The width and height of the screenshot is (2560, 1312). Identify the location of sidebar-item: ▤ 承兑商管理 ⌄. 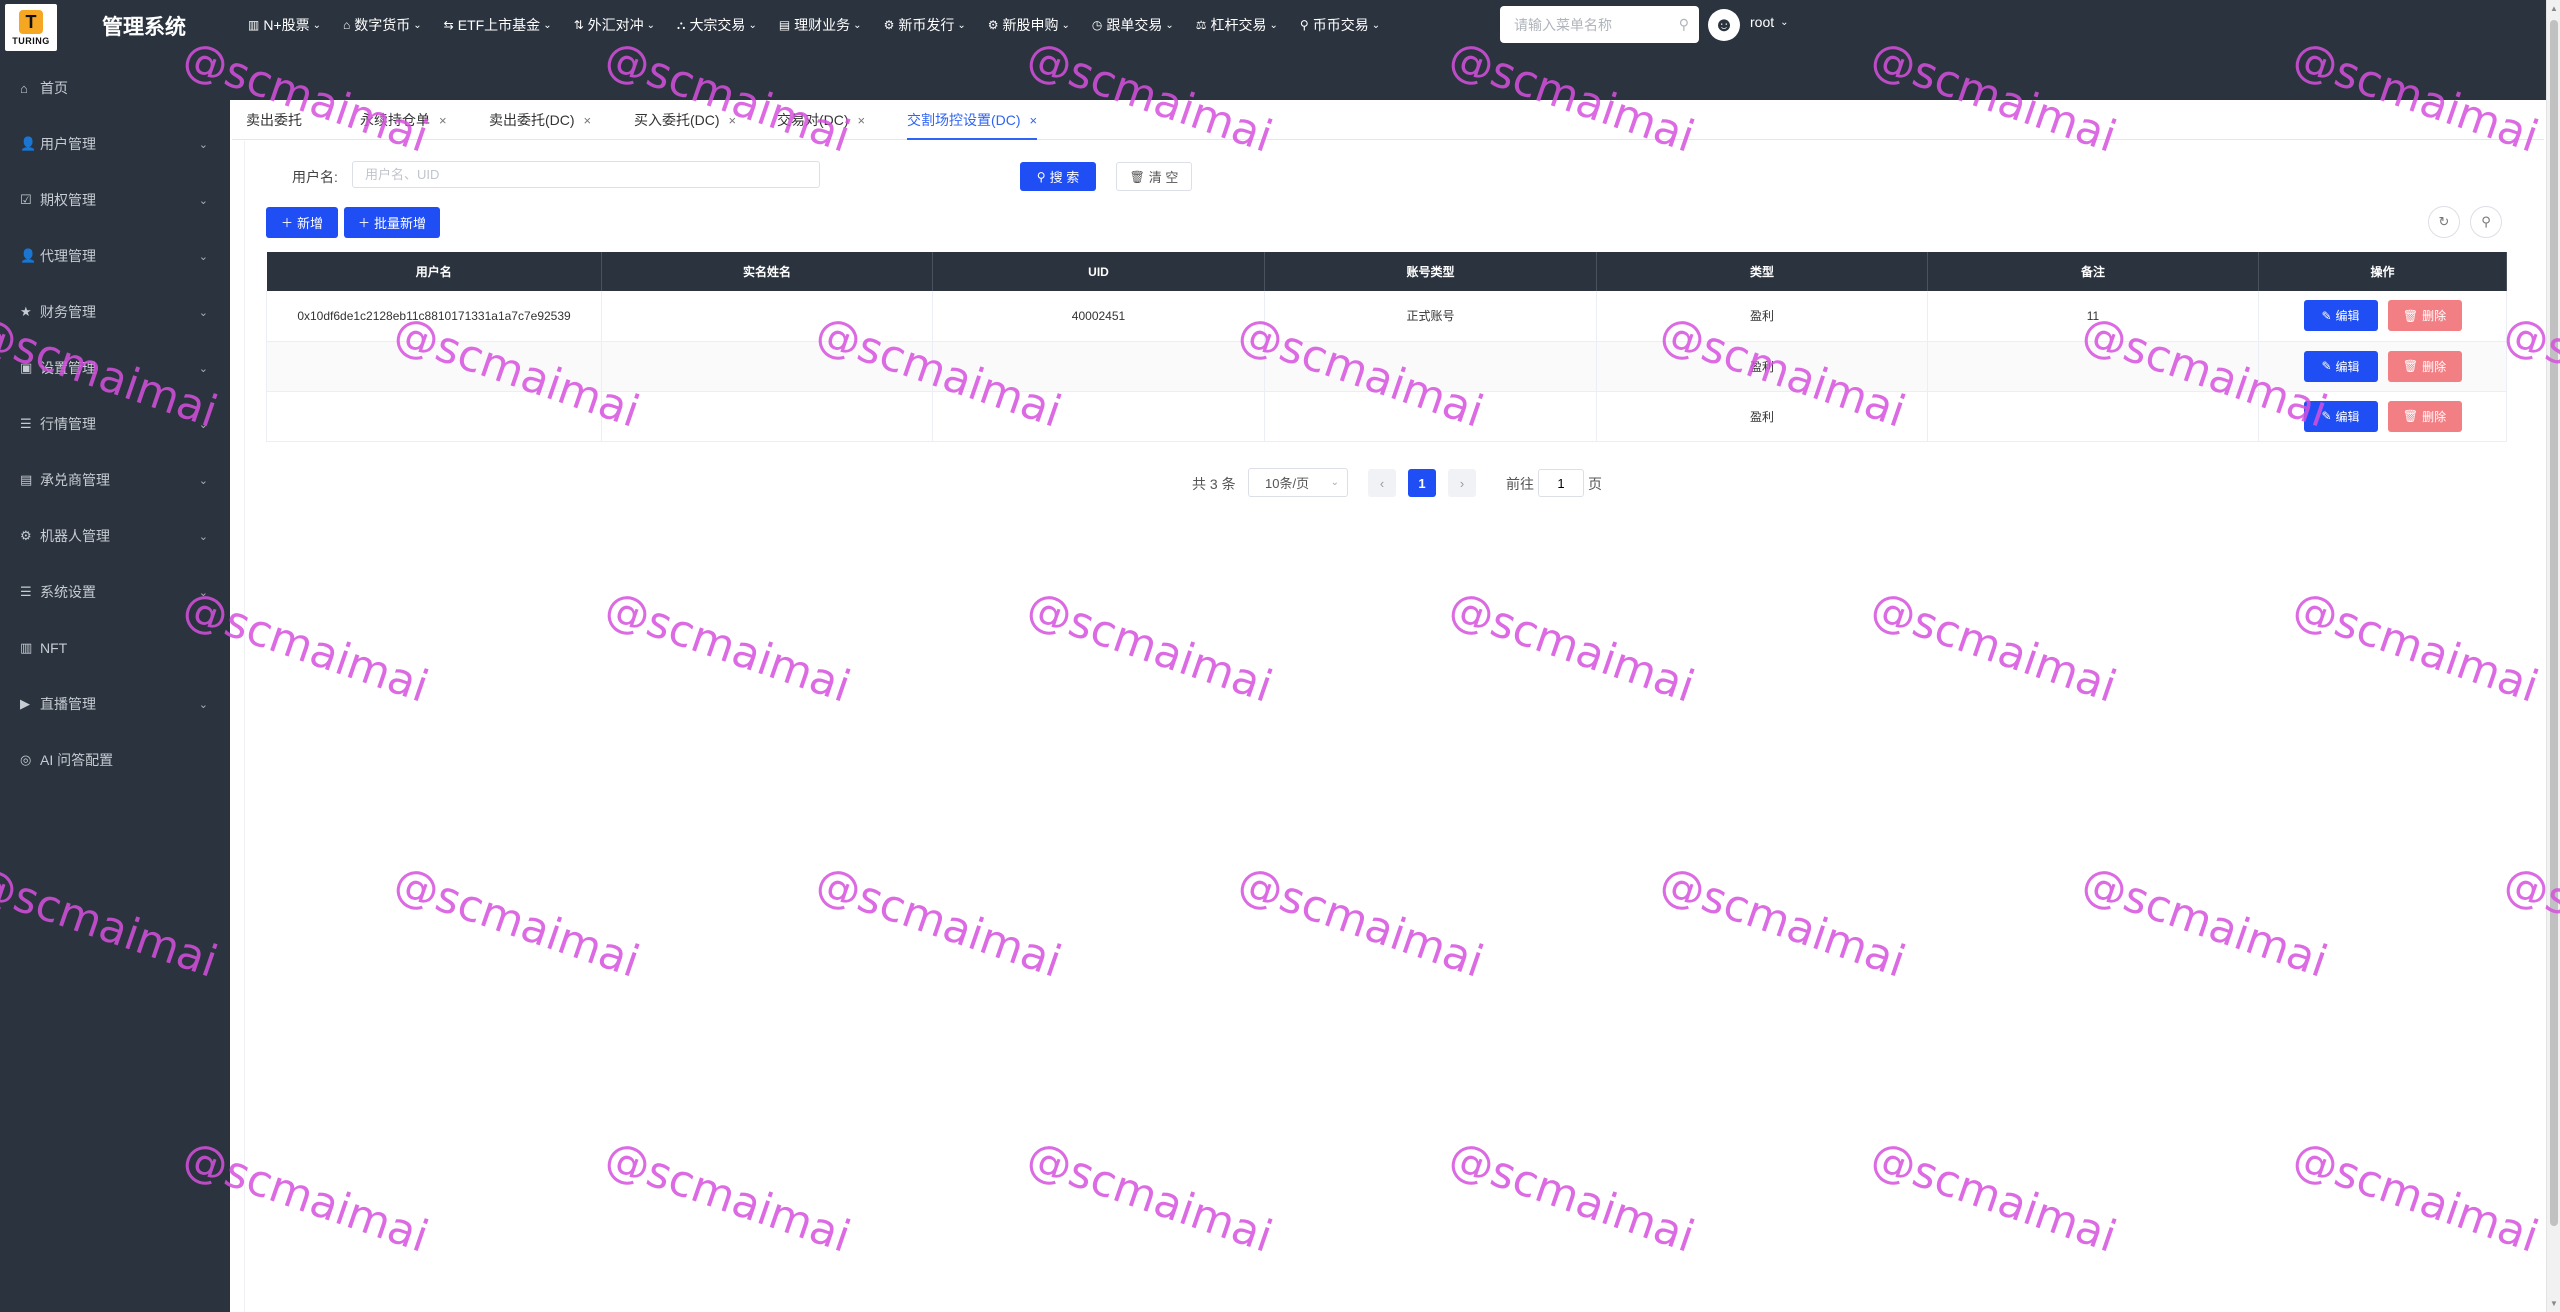
(115, 480).